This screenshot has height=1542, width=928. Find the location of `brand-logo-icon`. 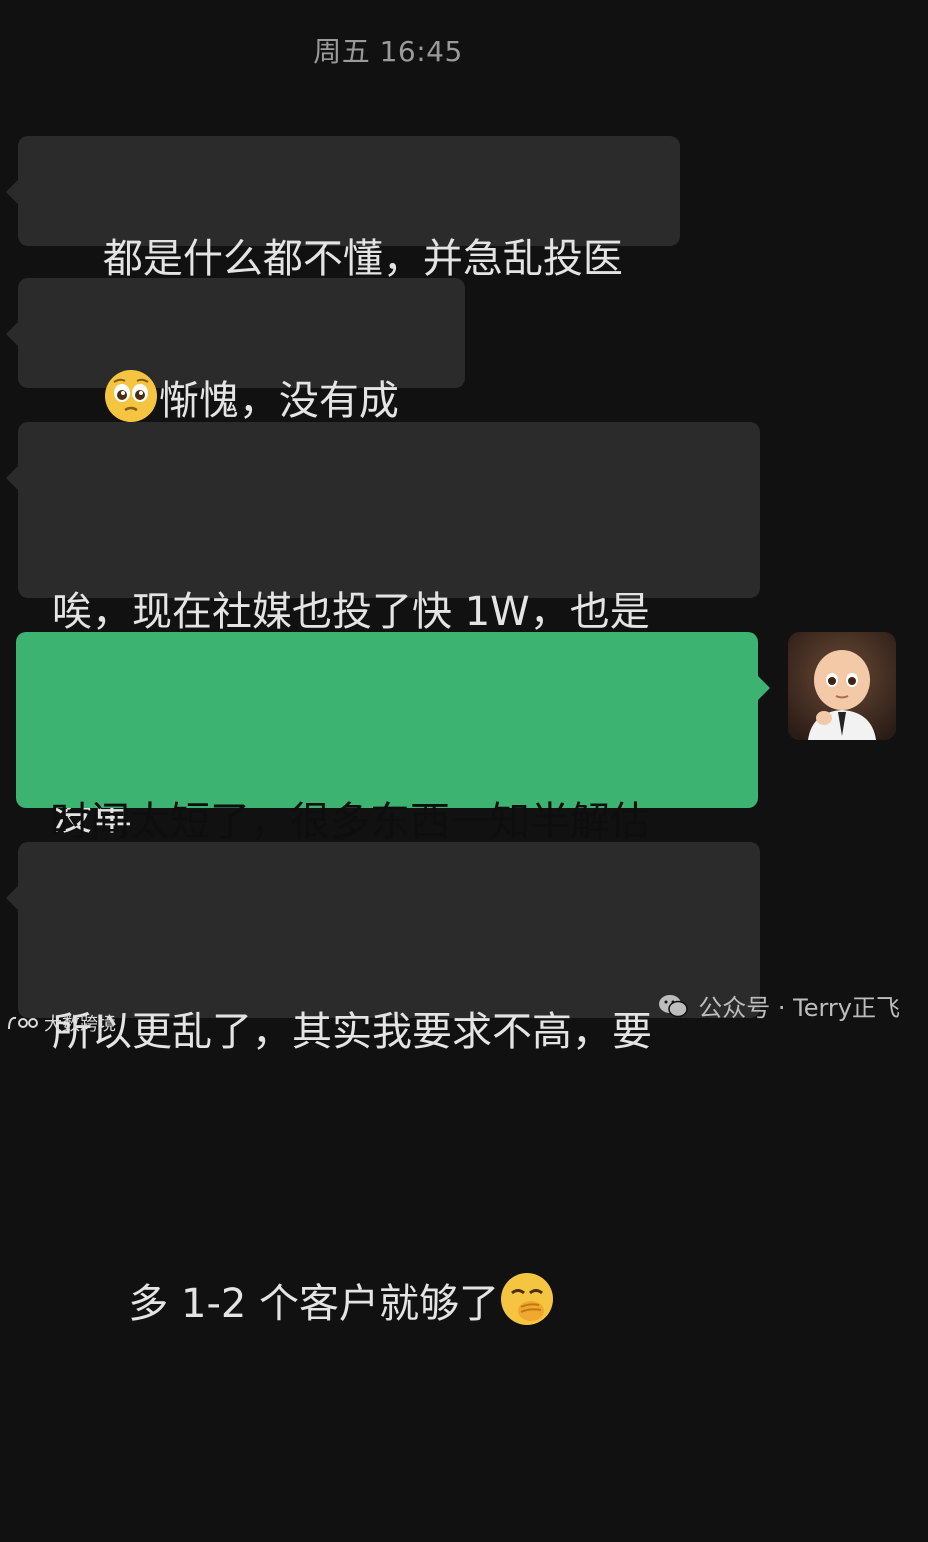

brand-logo-icon is located at coordinates (23, 1023).